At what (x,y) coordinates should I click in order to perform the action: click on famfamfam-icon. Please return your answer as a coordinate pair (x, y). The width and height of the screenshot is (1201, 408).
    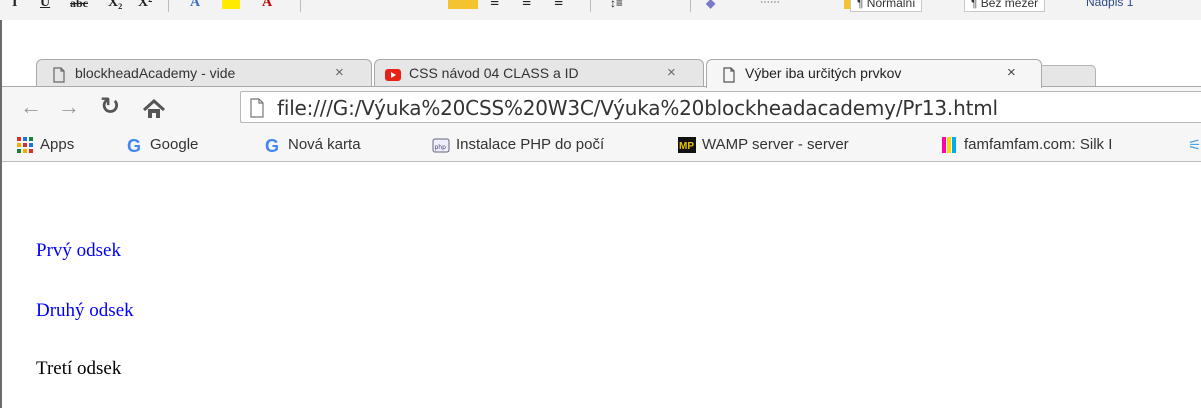
    Looking at the image, I should click on (949, 145).